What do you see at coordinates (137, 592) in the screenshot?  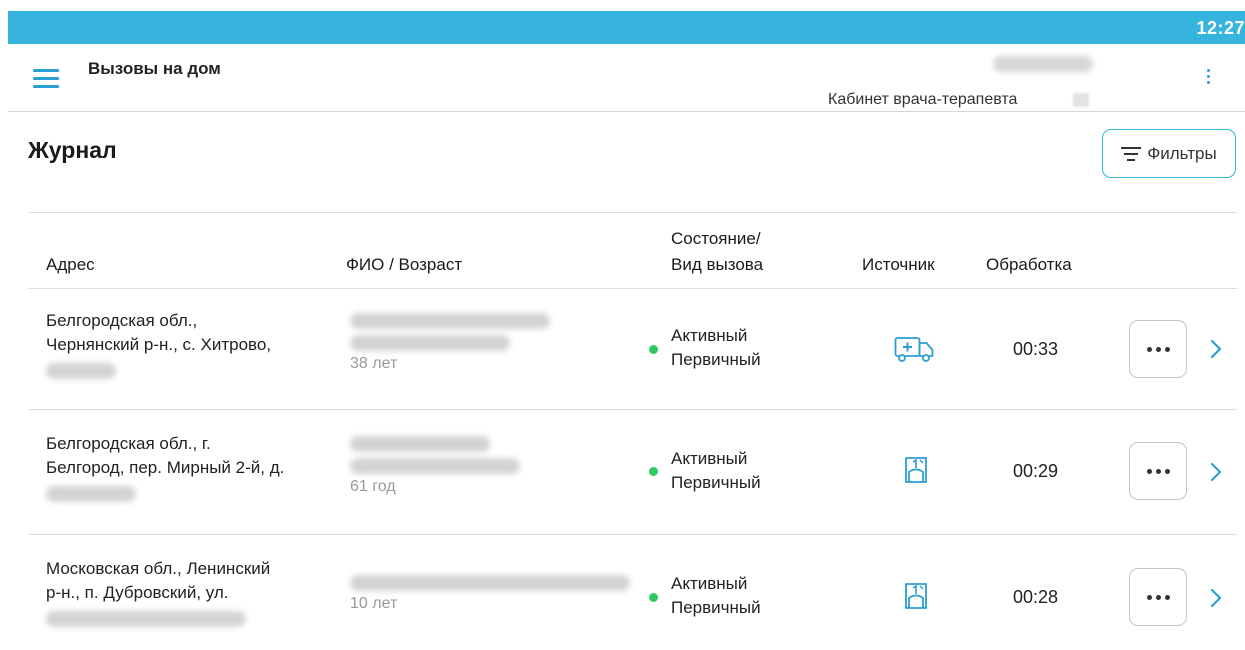 I see `address-line2: р-н., п. Дубровский, ул.` at bounding box center [137, 592].